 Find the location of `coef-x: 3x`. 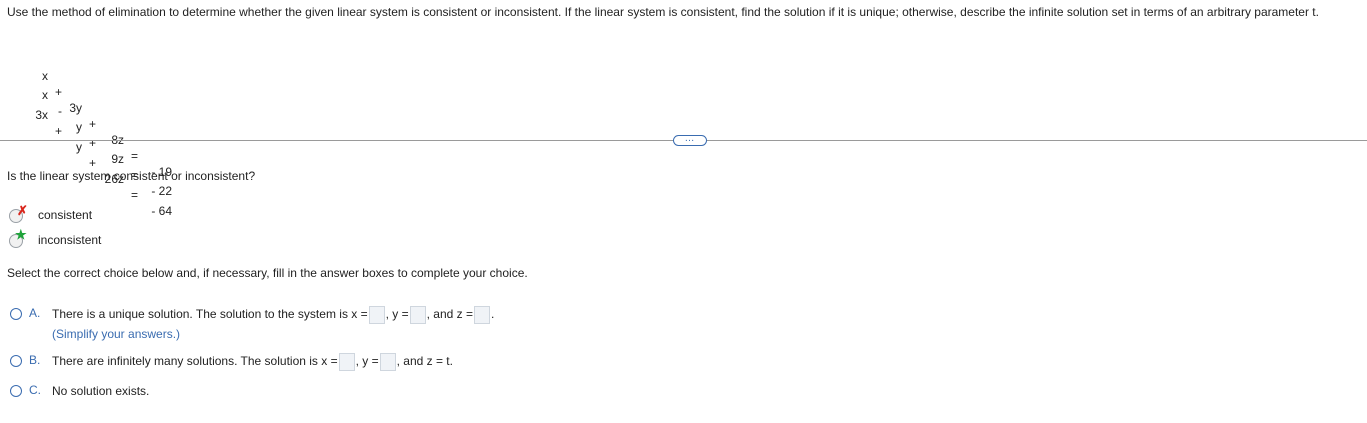

coef-x: 3x is located at coordinates (41, 115).